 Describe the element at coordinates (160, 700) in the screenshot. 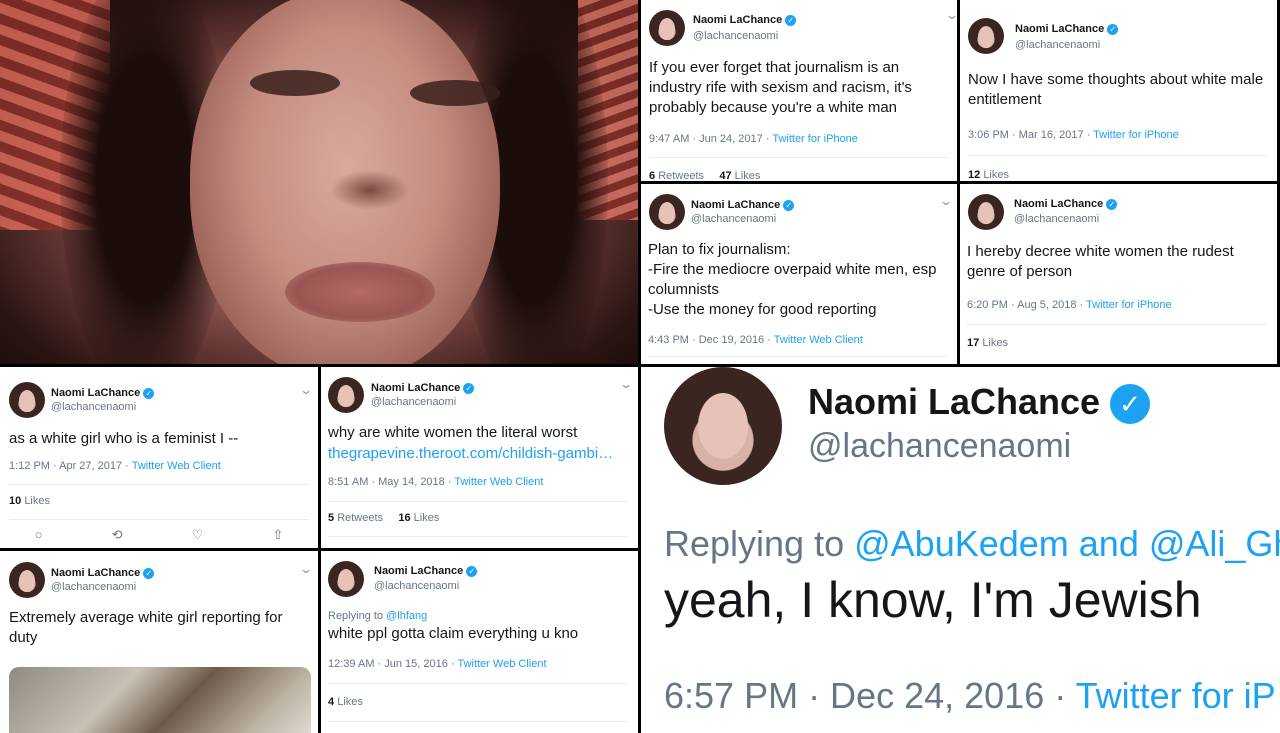

I see `tweet-image` at that location.